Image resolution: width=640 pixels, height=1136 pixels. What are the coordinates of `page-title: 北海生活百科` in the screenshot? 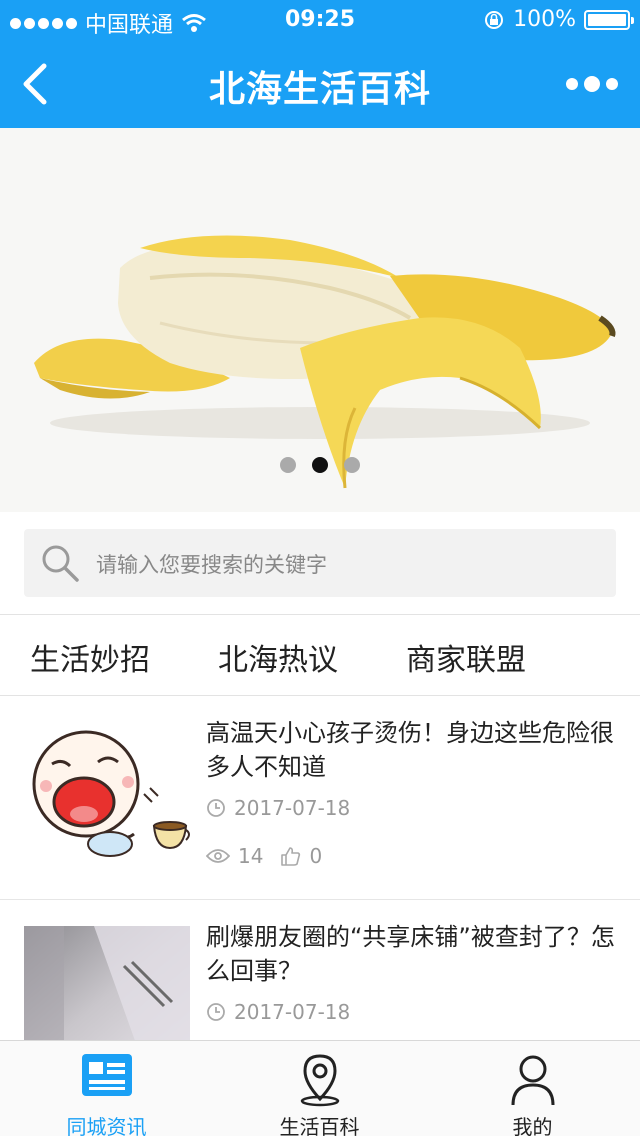 It's located at (319, 89).